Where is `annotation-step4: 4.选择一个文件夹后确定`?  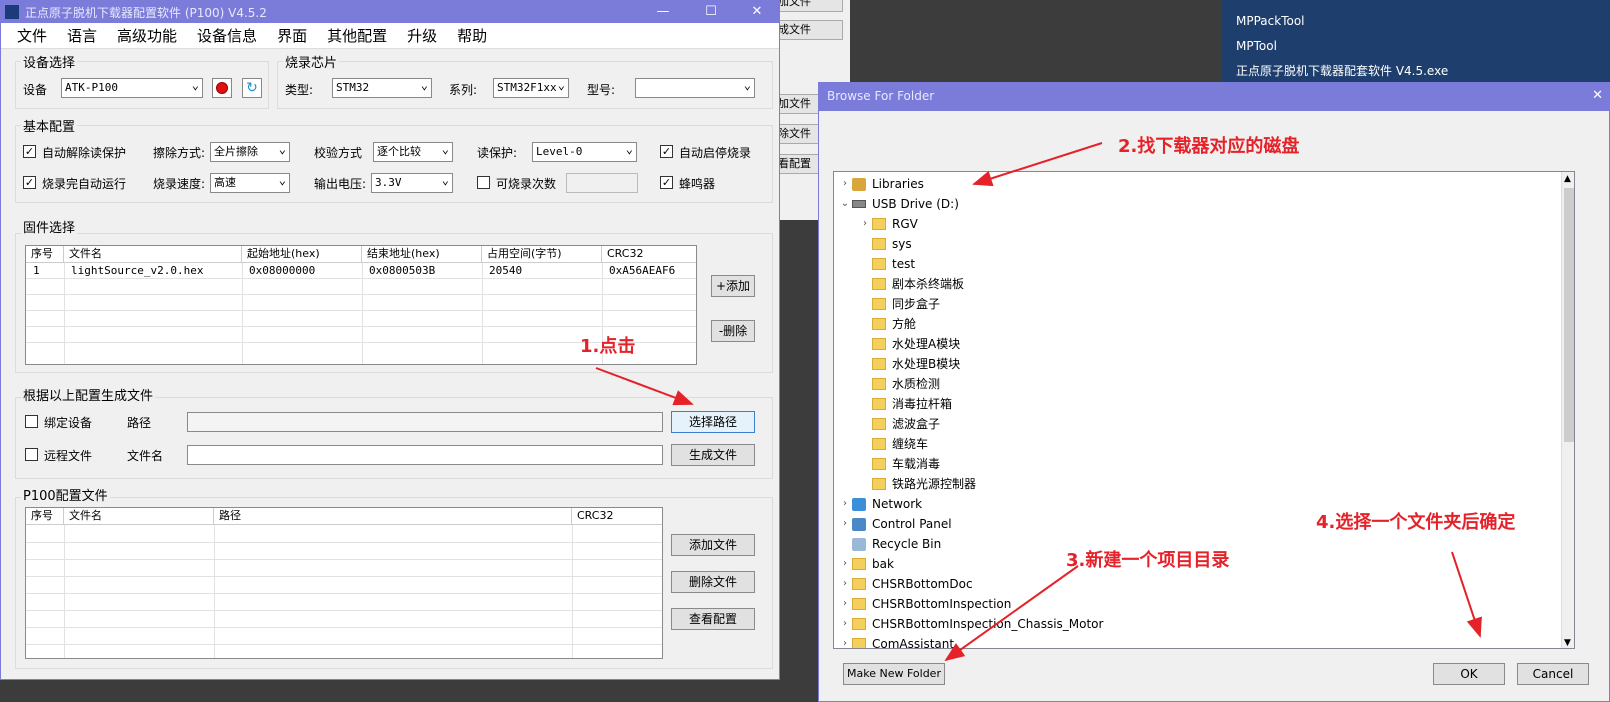
annotation-step4: 4.选择一个文件夹后确定 is located at coordinates (1416, 522).